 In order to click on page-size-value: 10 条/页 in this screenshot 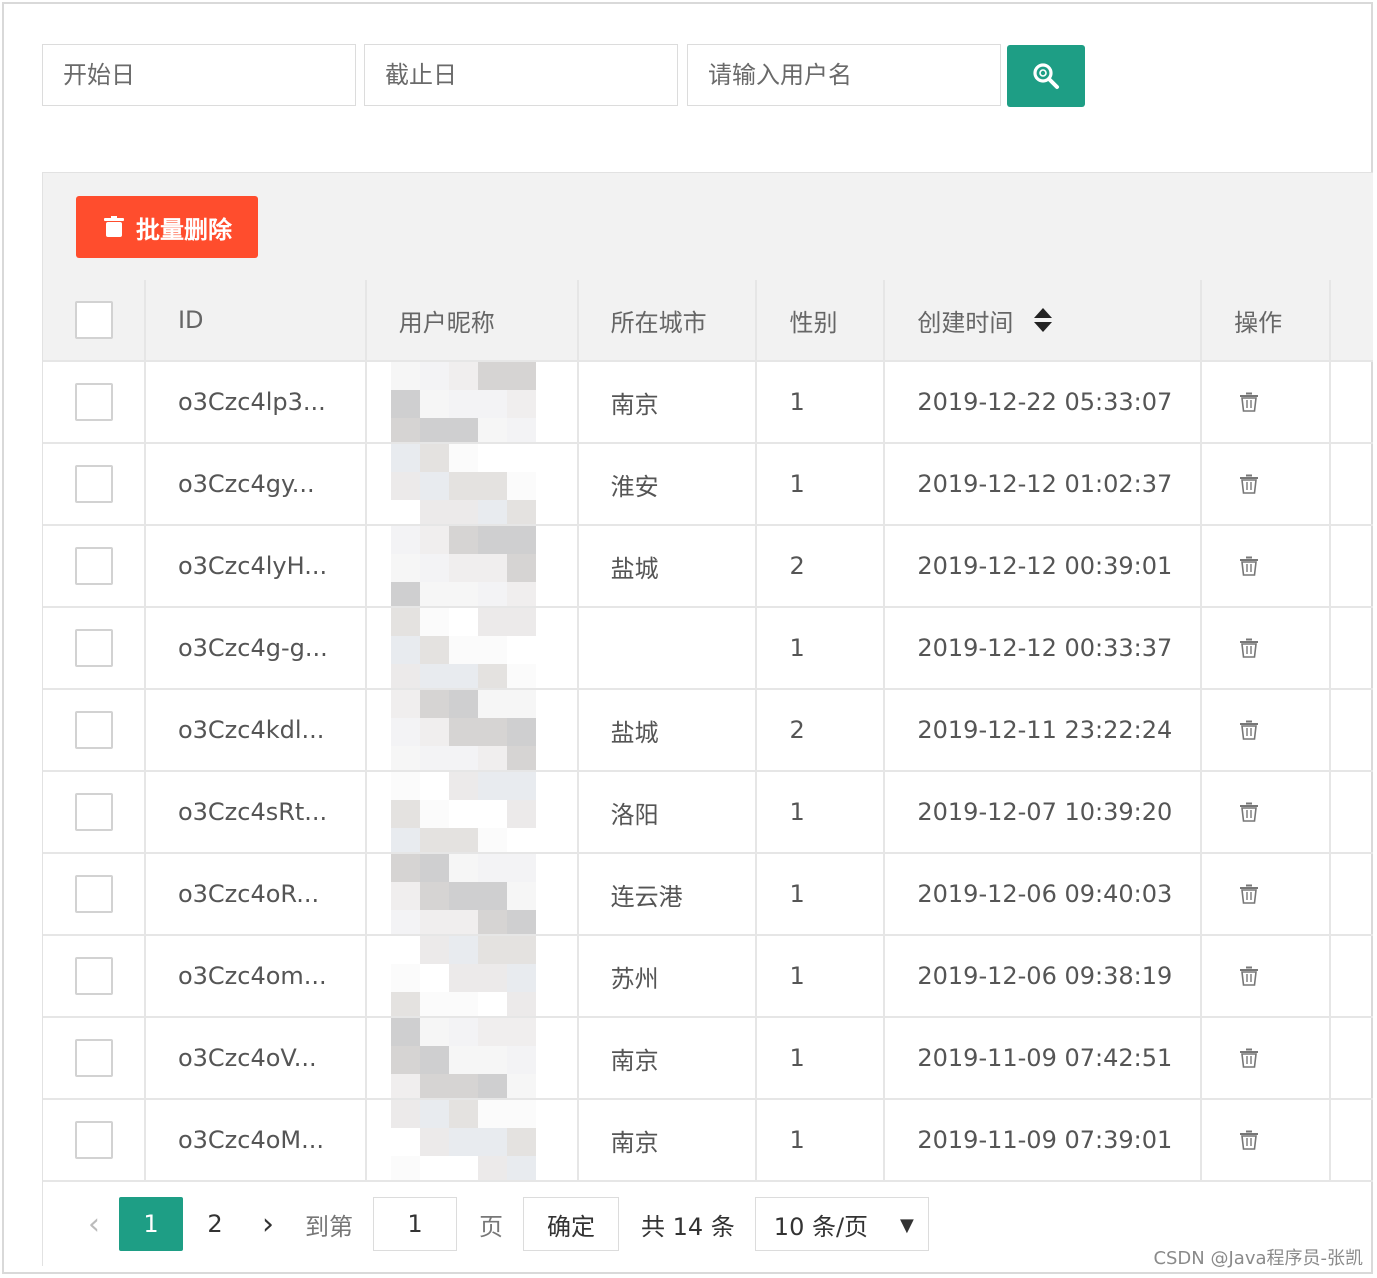, I will do `click(821, 1226)`.